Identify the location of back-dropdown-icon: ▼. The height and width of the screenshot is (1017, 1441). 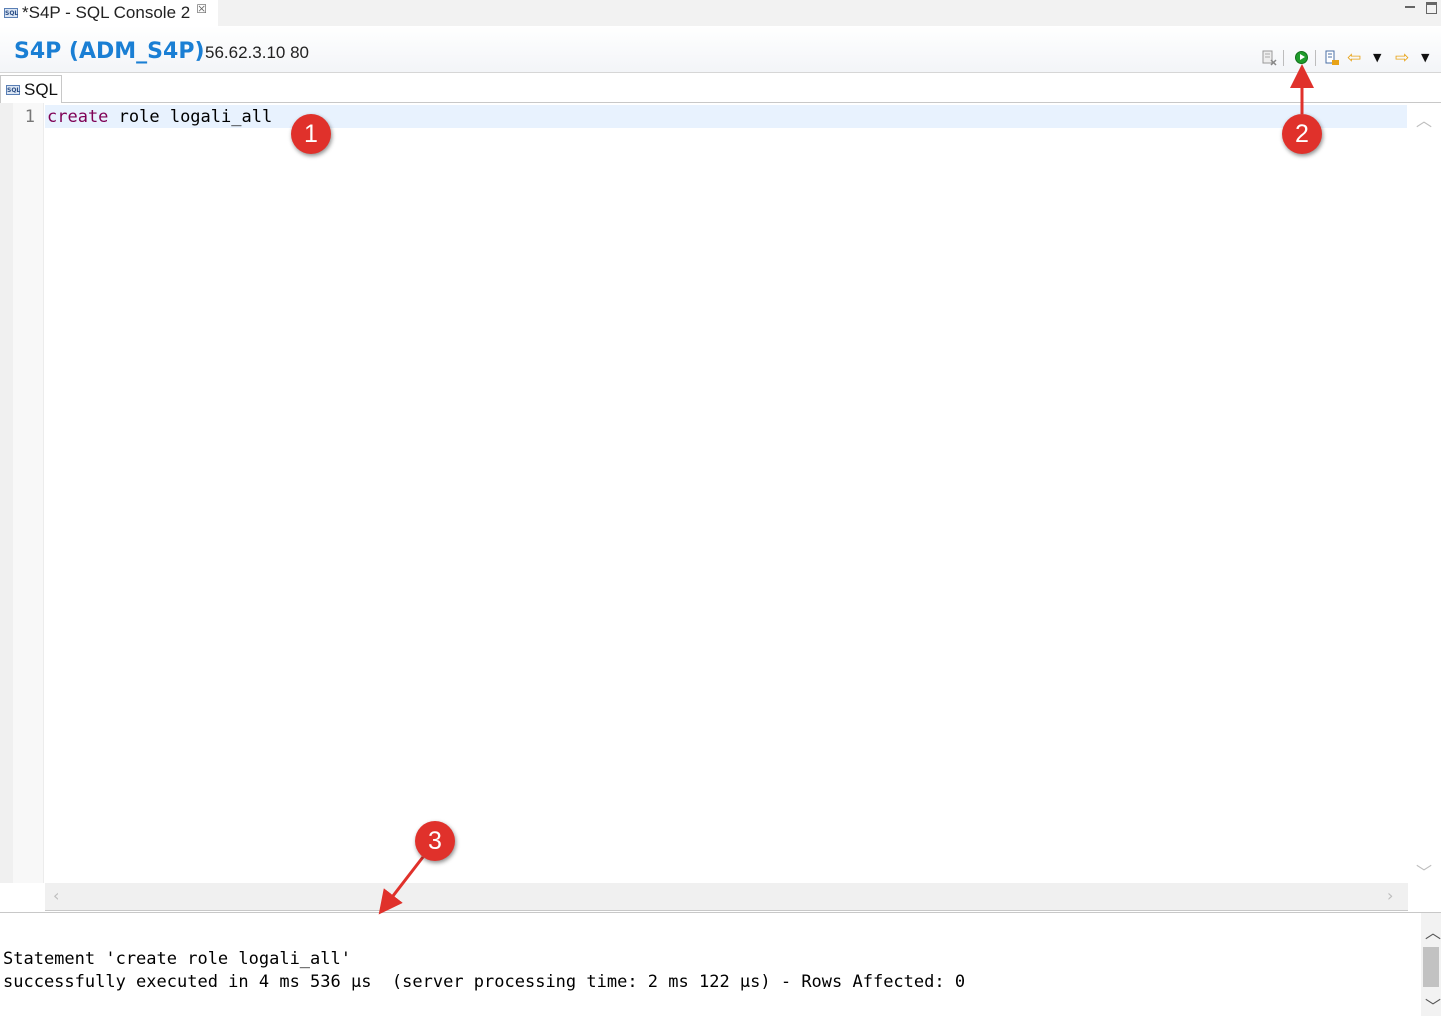
(1377, 58).